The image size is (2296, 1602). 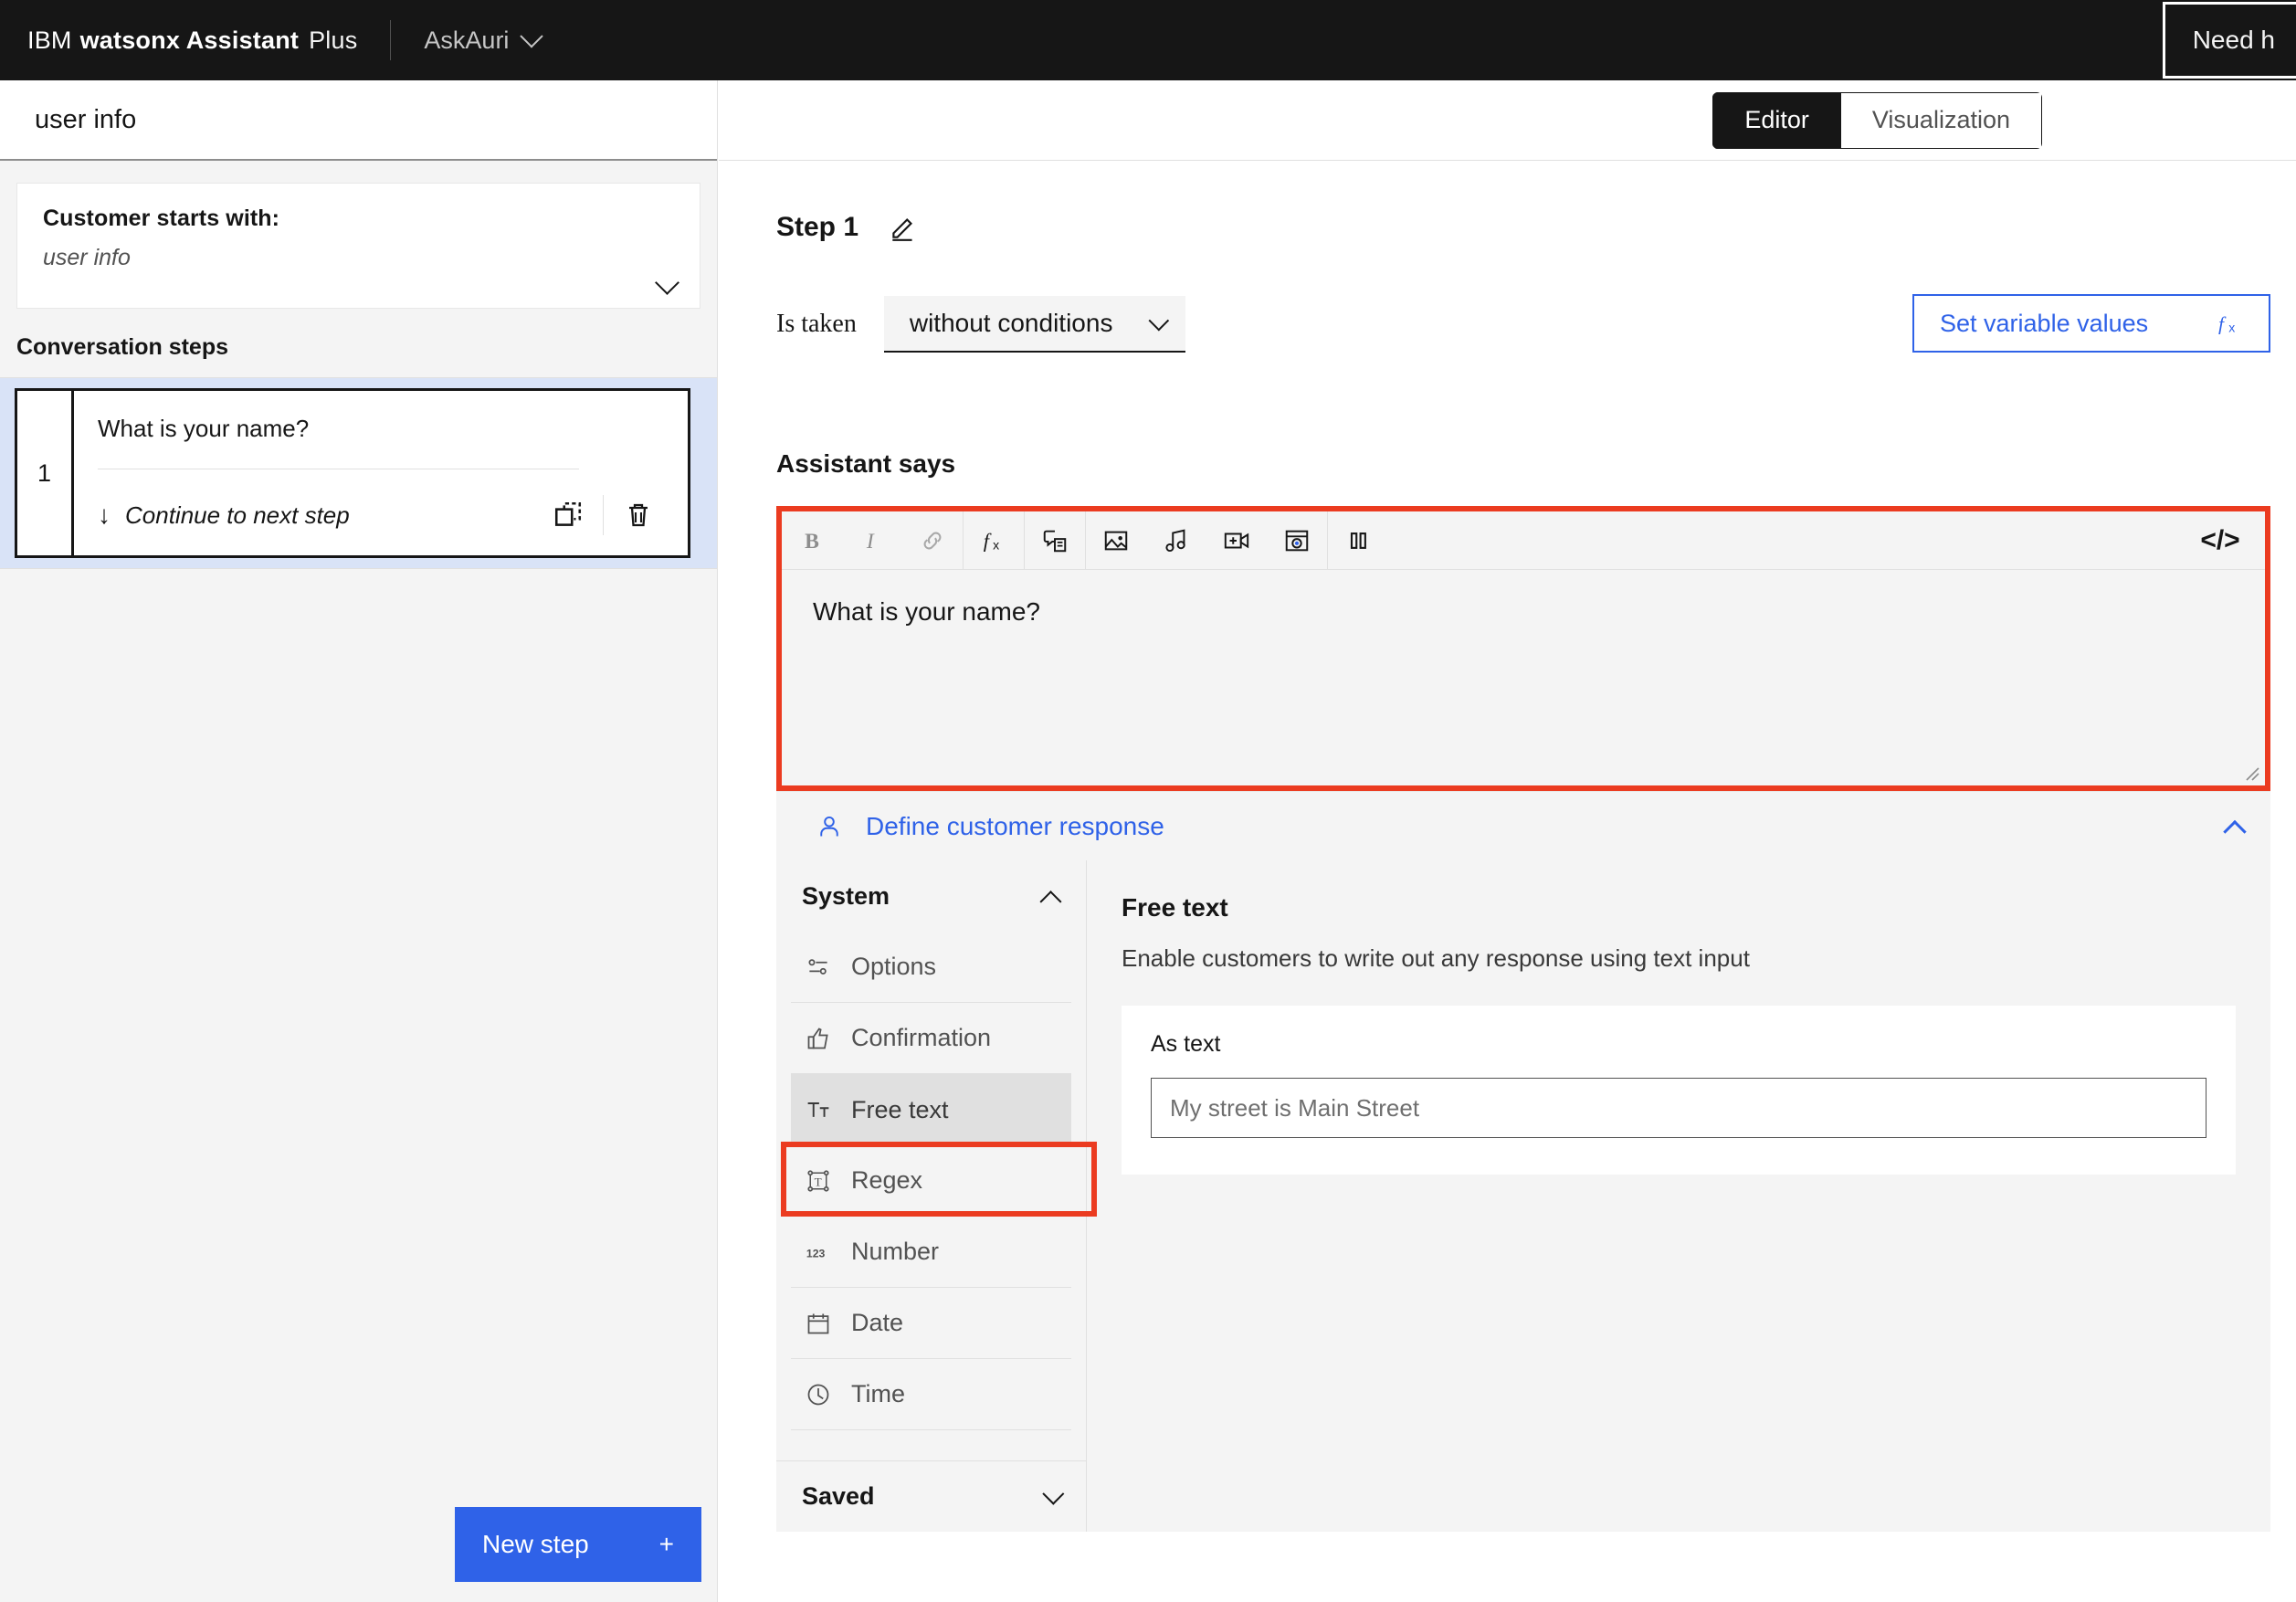 I want to click on conversational-search-icon, so click(x=1055, y=540).